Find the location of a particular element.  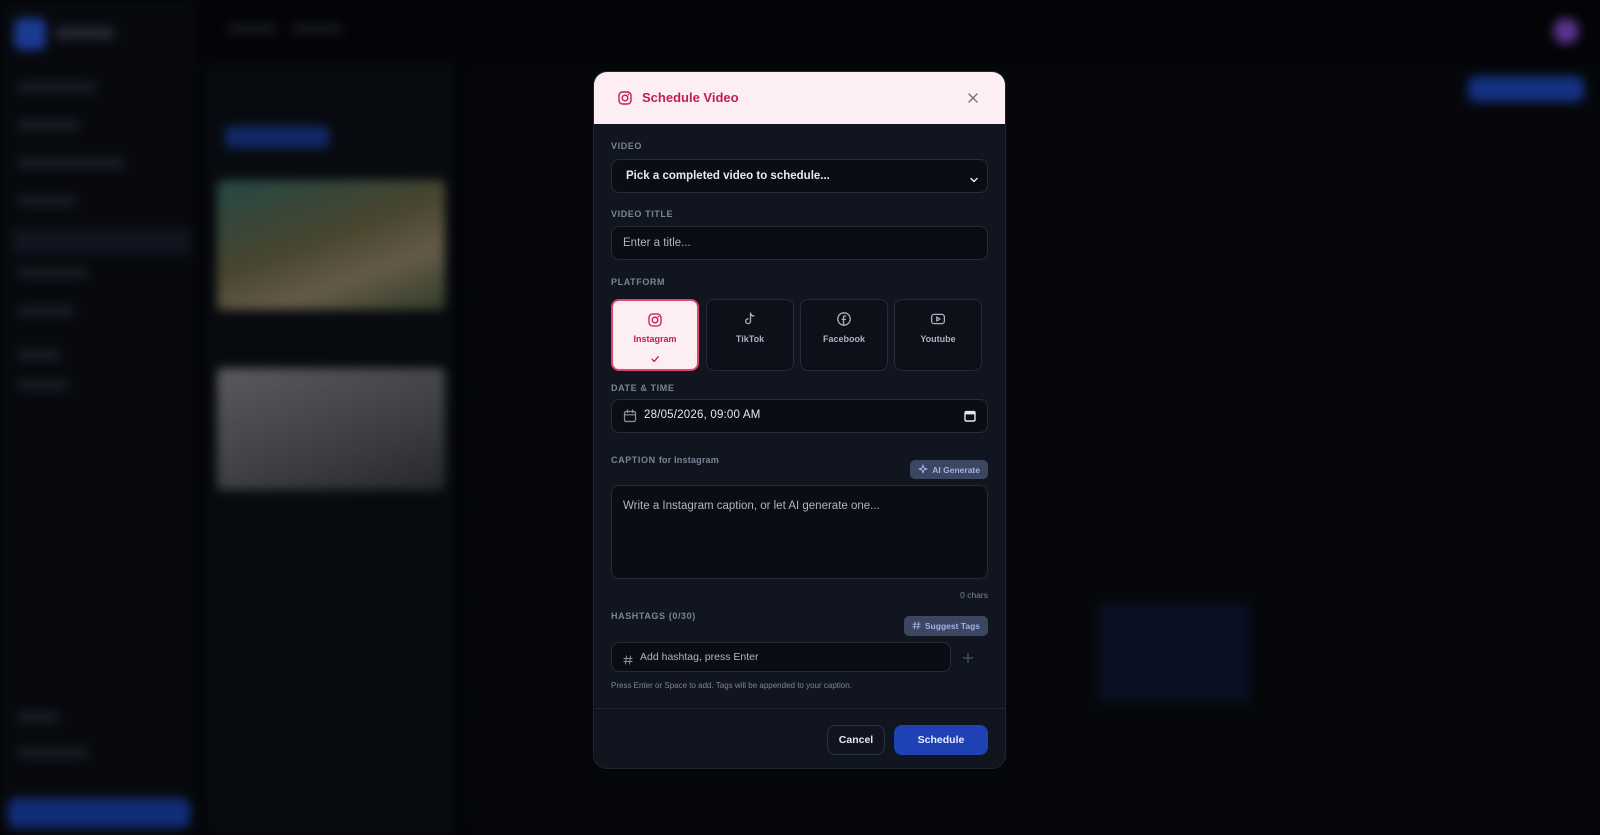

hashtag-placeholder: Add hashtag, press Enter is located at coordinates (699, 657).